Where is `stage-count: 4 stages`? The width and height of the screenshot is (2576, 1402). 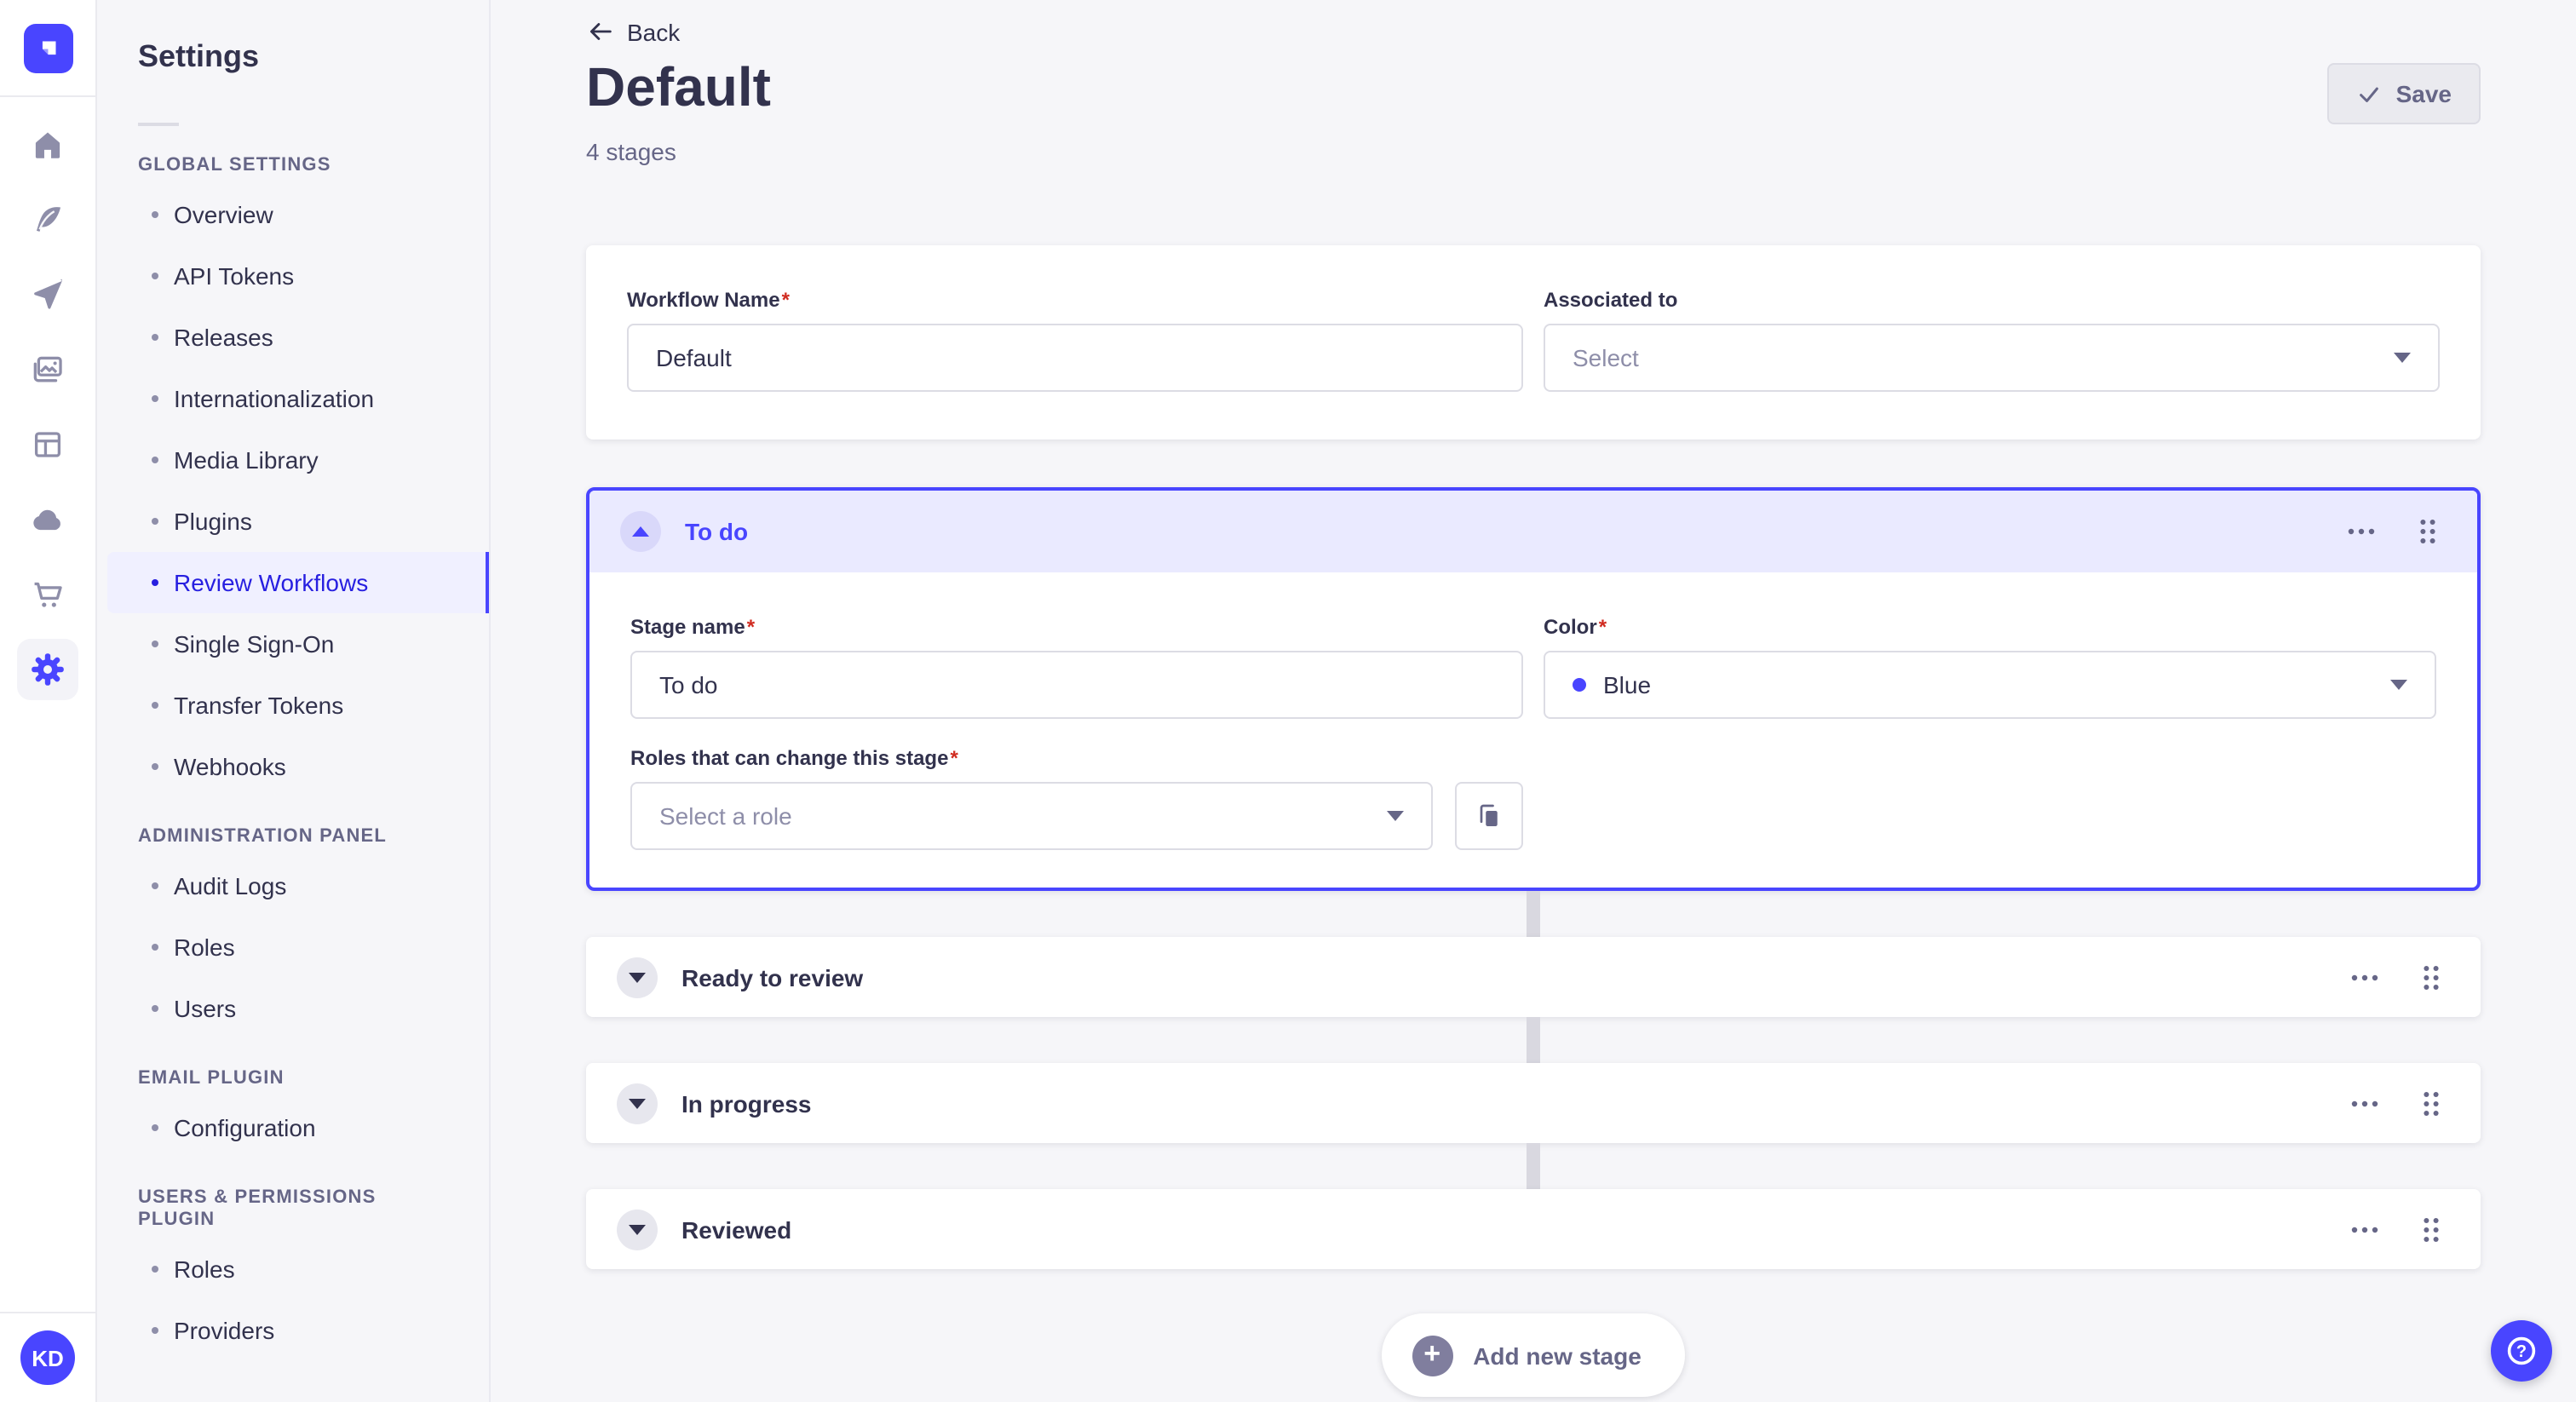
stage-count: 4 stages is located at coordinates (631, 151).